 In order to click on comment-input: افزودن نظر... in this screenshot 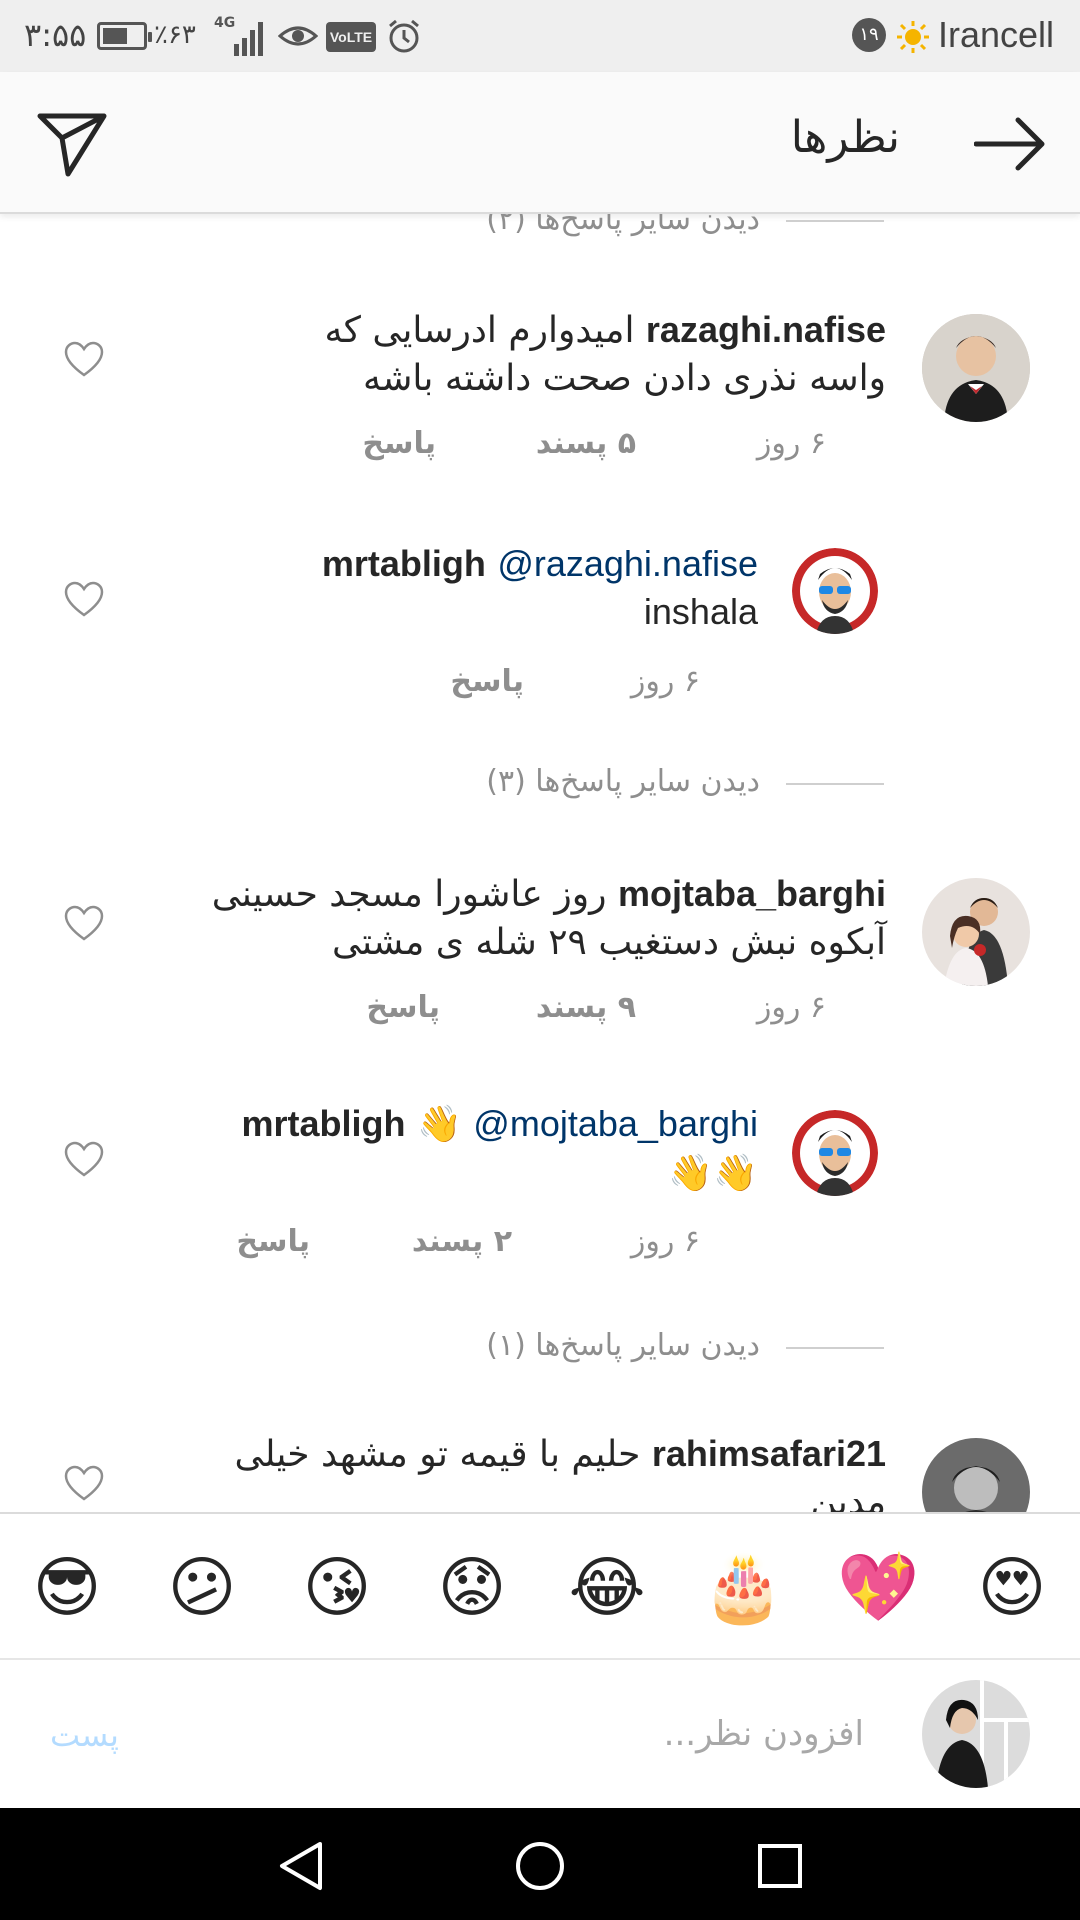, I will do `click(764, 1734)`.